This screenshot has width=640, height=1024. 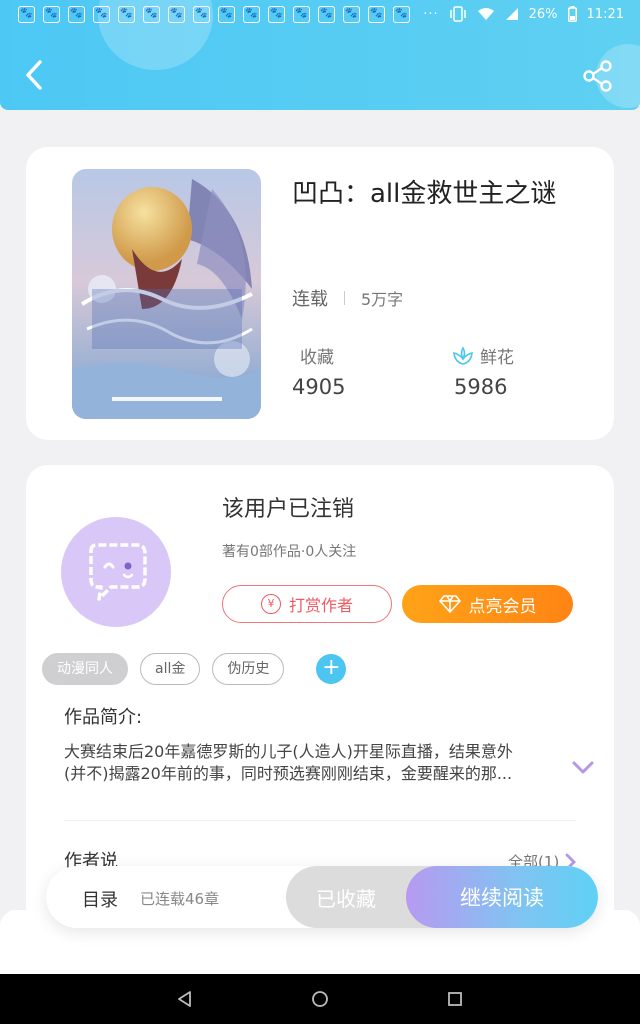 I want to click on vip-button: 点亮会员, so click(x=487, y=604).